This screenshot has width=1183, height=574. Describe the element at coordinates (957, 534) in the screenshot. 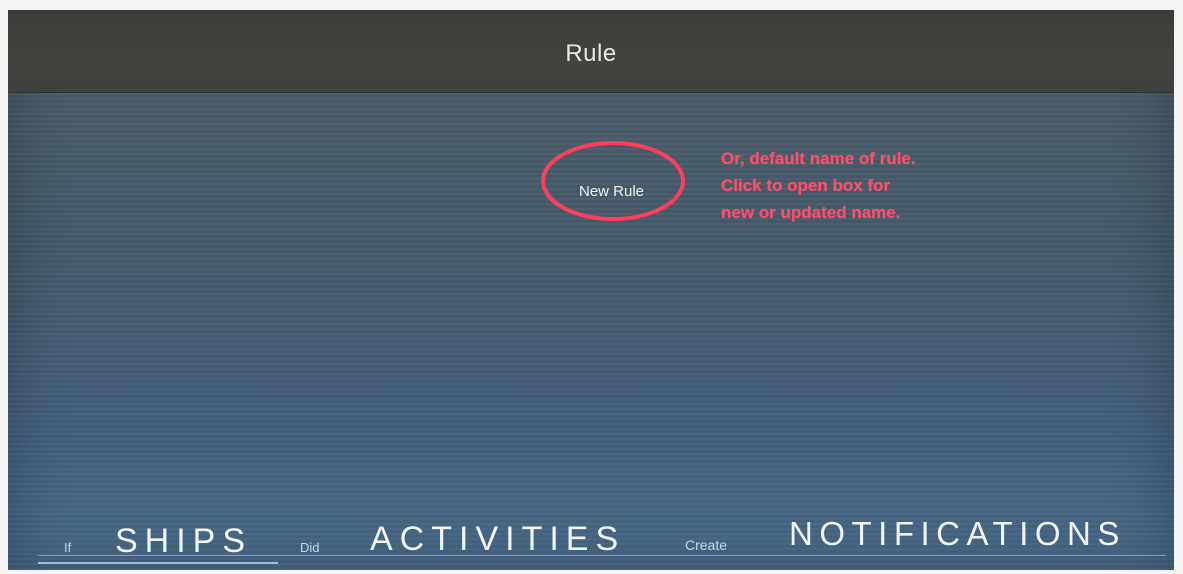

I see `tab-notifications: NOTIFICATIONS` at that location.